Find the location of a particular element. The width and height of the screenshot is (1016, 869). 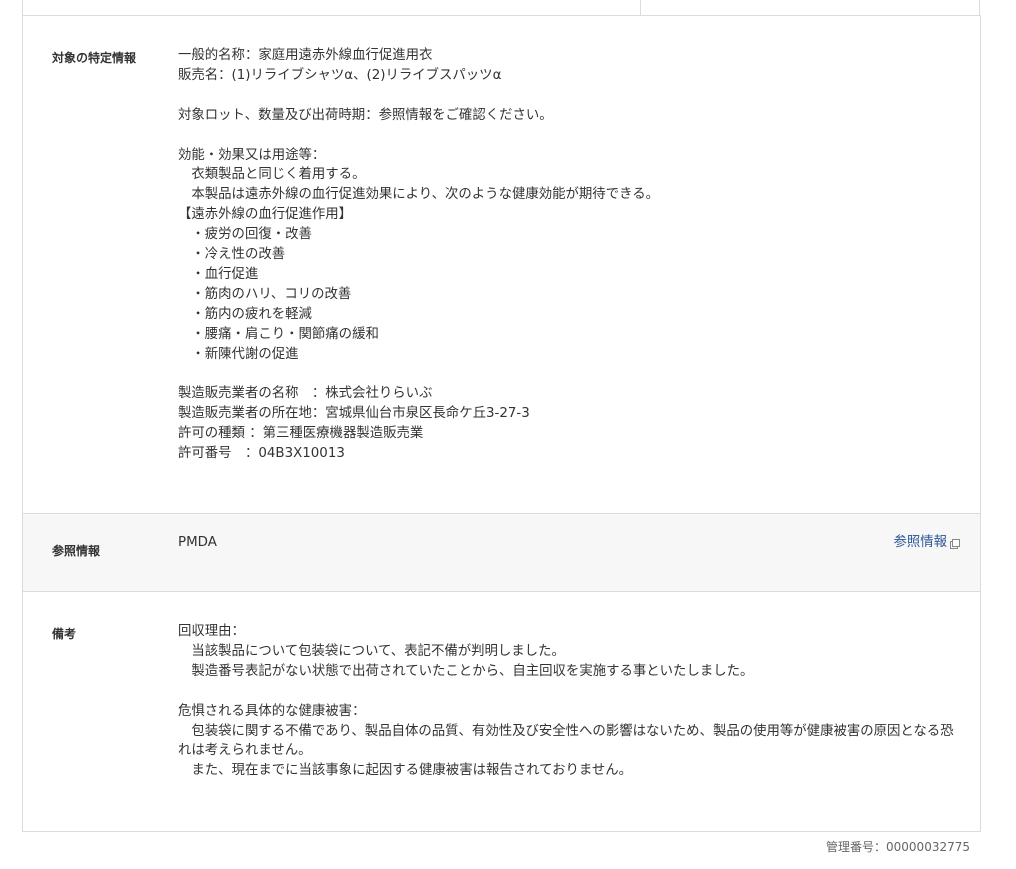

reference-info-link: 参照情報 is located at coordinates (926, 543).